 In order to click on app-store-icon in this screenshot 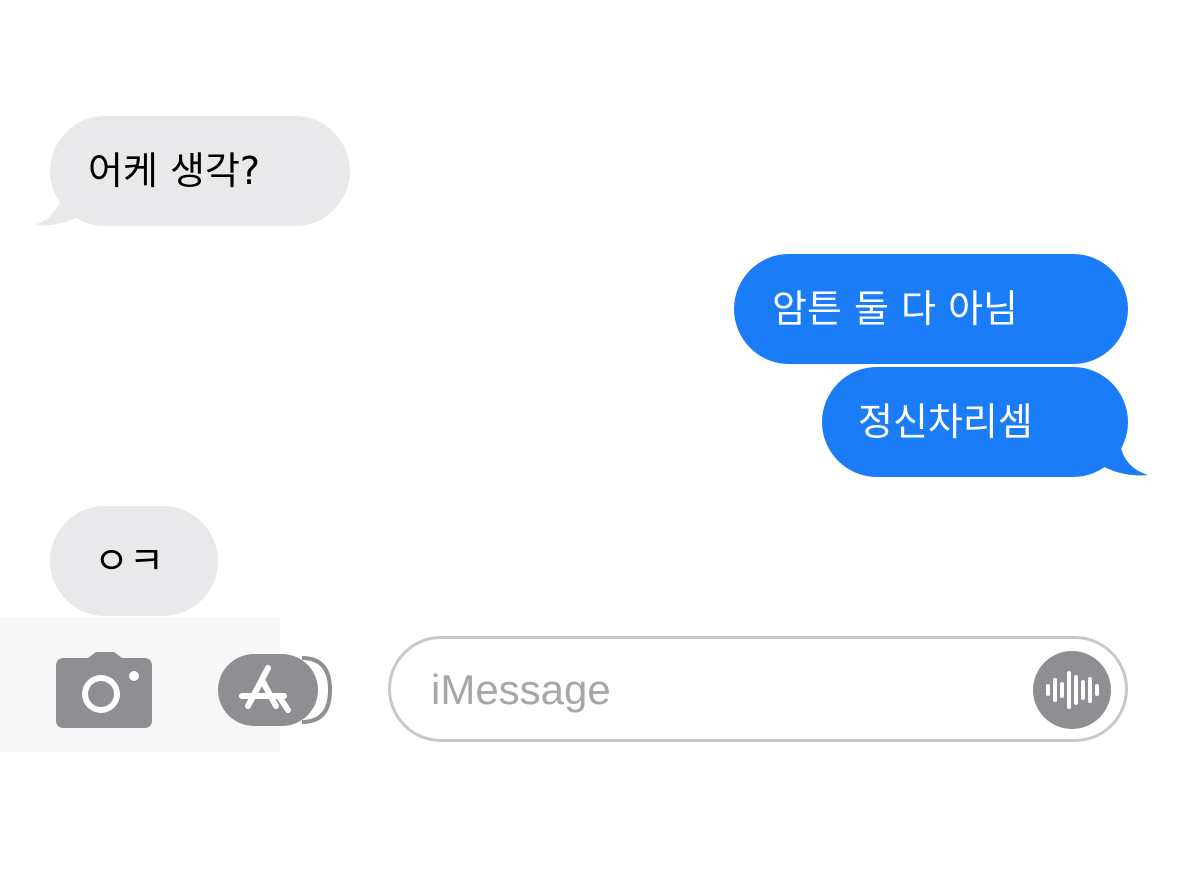, I will do `click(275, 690)`.